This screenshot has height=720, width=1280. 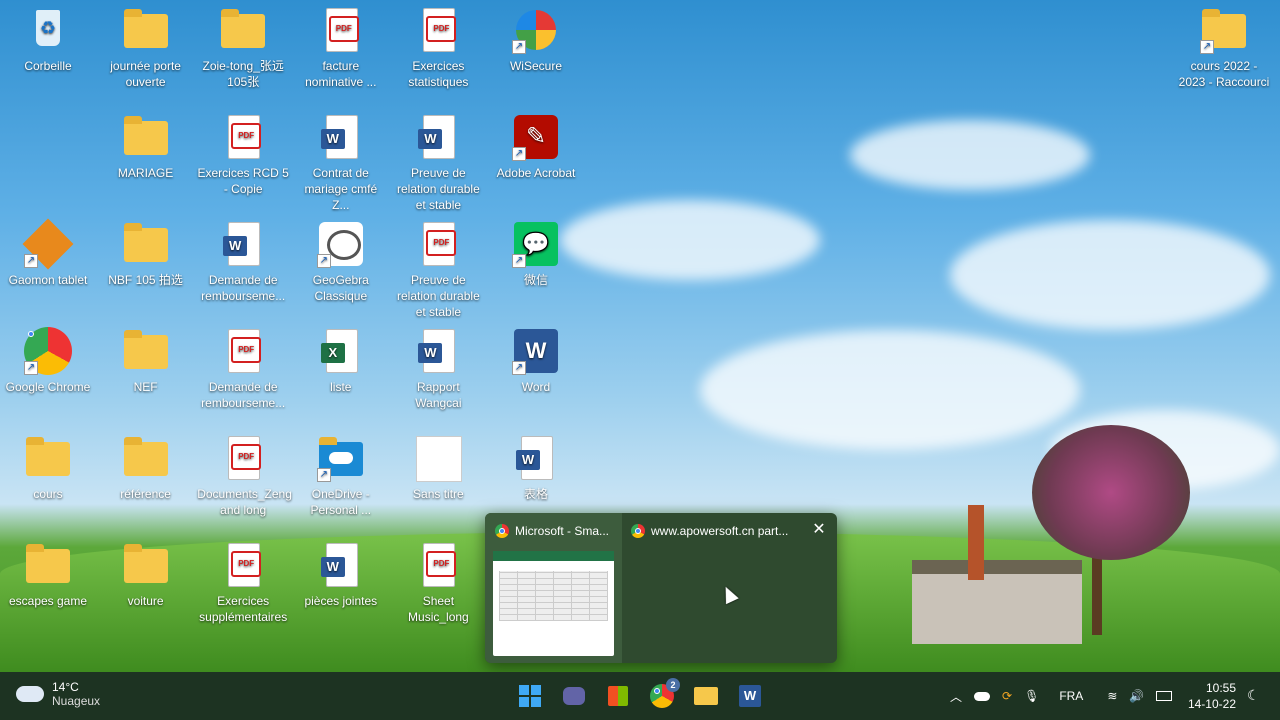 I want to click on windows-icon, so click(x=530, y=696).